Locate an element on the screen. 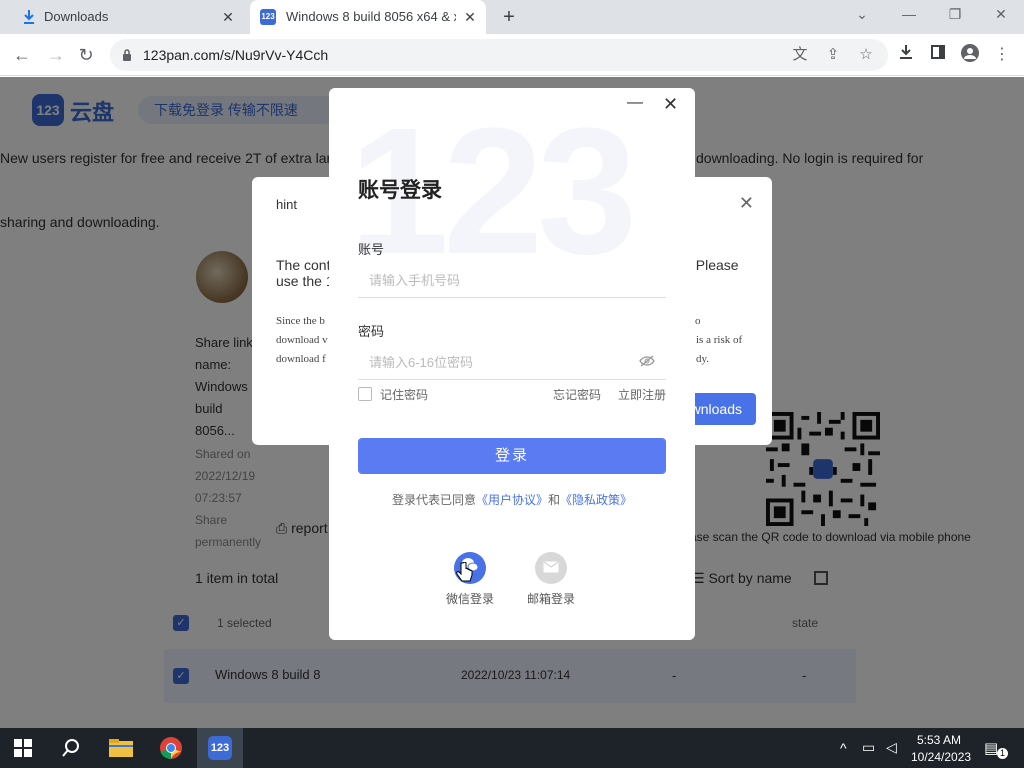  hint-text: The cont is located at coordinates (303, 265).